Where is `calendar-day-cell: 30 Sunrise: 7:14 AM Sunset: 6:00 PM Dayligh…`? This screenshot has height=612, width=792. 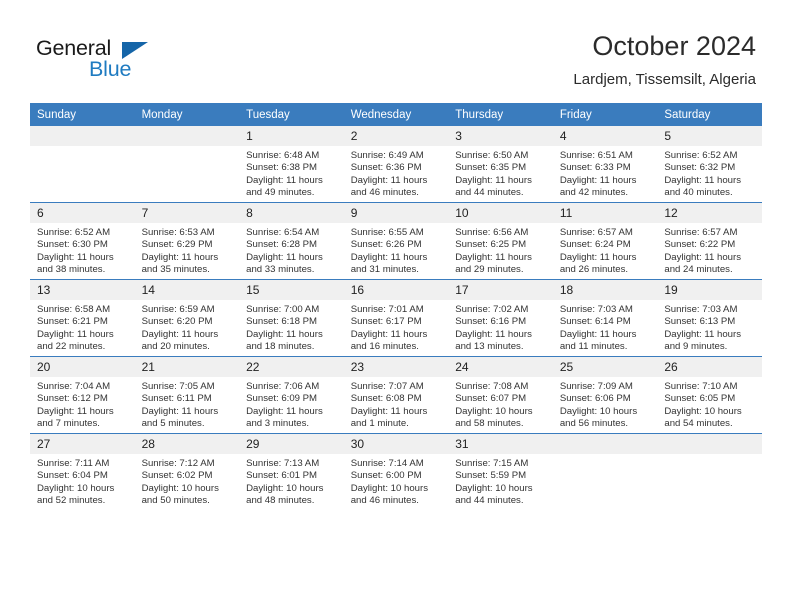 calendar-day-cell: 30 Sunrise: 7:14 AM Sunset: 6:00 PM Dayligh… is located at coordinates (396, 471).